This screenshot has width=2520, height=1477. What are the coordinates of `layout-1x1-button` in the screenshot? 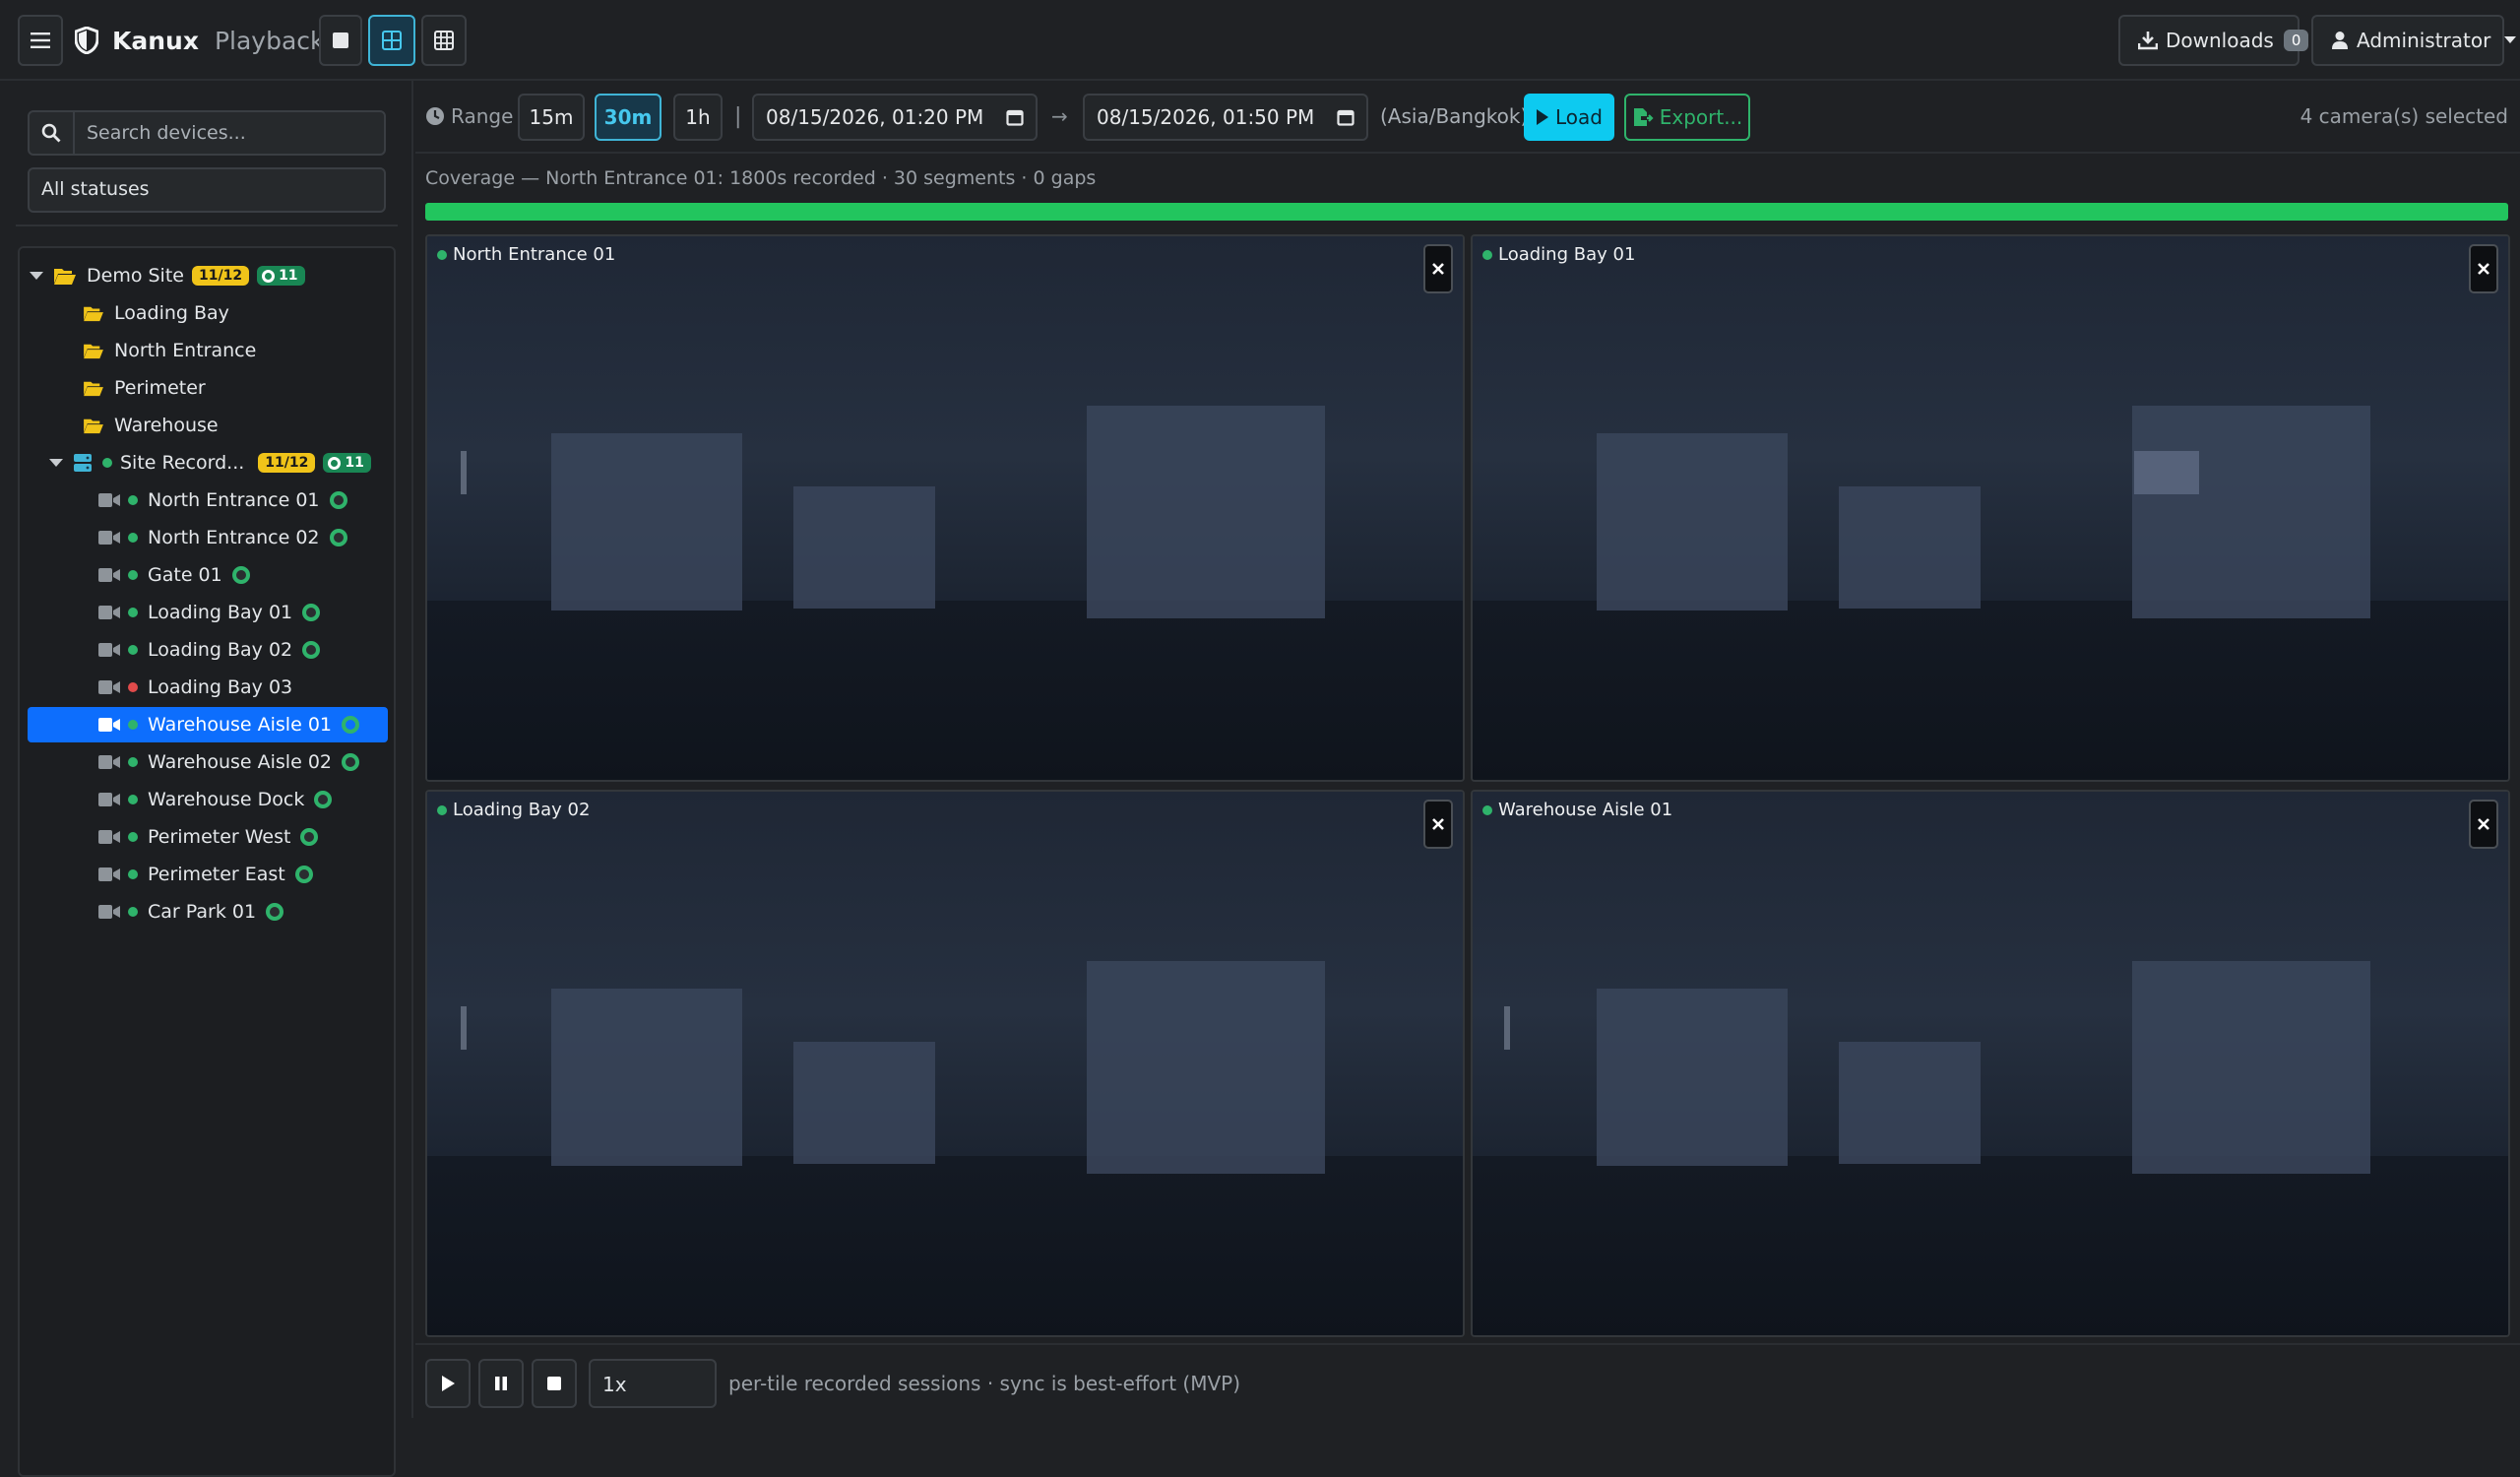 It's located at (340, 41).